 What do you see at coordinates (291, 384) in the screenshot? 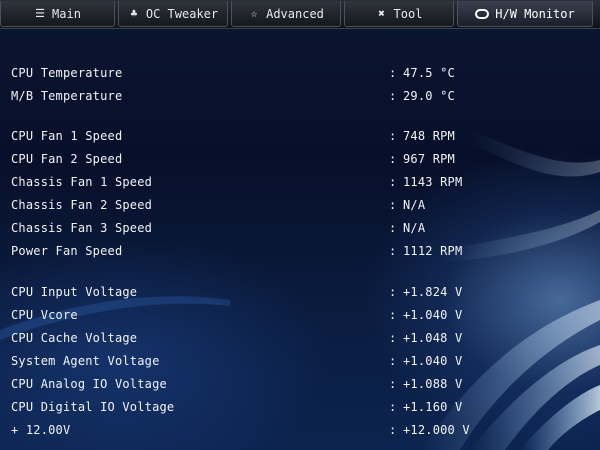
I see `cpu-analog-io-voltage-row: CPU Analog IO Voltage : +1.088 V` at bounding box center [291, 384].